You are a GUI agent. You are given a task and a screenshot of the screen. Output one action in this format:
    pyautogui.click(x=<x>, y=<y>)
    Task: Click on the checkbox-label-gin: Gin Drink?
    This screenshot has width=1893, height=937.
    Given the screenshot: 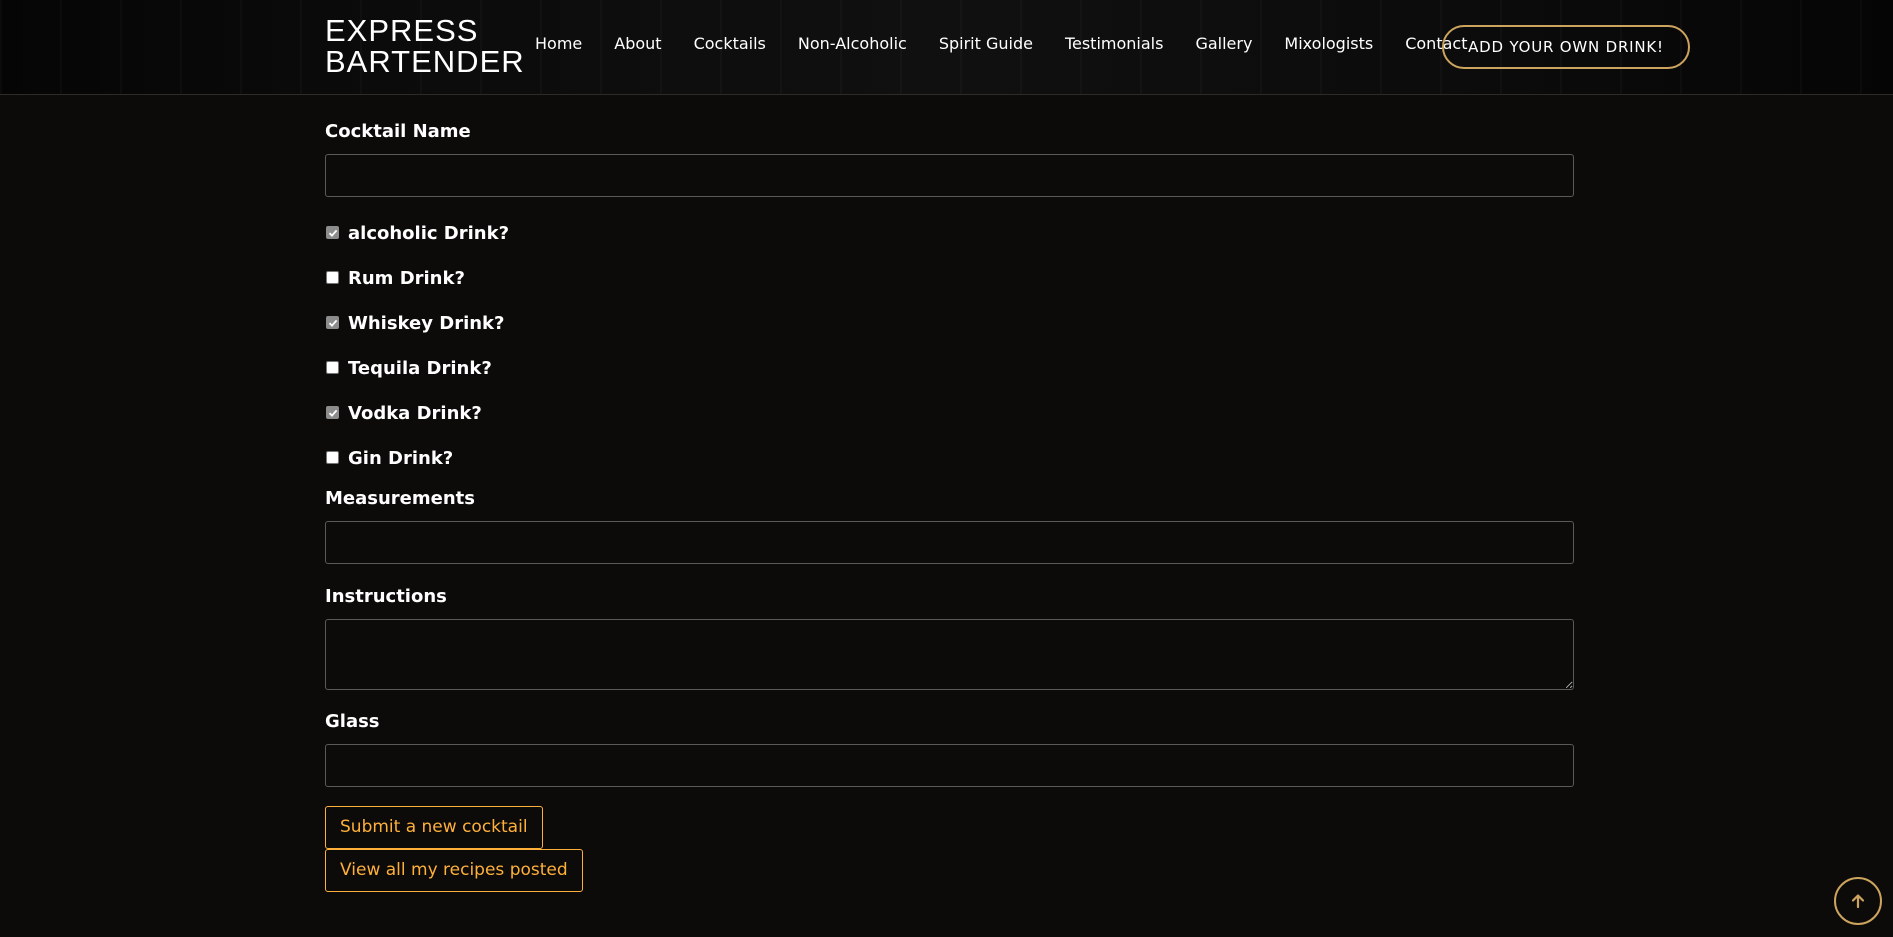 What is the action you would take?
    pyautogui.click(x=401, y=458)
    